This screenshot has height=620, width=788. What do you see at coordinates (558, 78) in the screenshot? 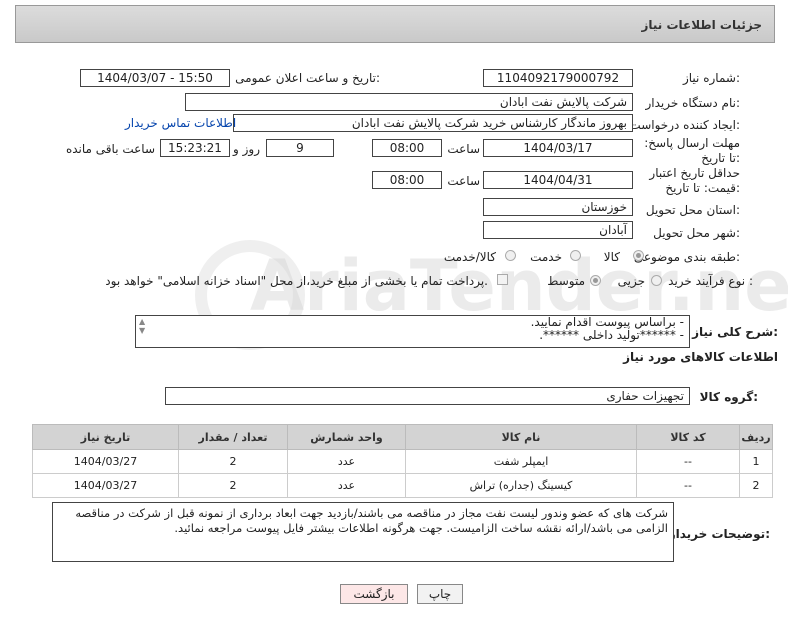
I see `need-number-field: 1104092179000792` at bounding box center [558, 78].